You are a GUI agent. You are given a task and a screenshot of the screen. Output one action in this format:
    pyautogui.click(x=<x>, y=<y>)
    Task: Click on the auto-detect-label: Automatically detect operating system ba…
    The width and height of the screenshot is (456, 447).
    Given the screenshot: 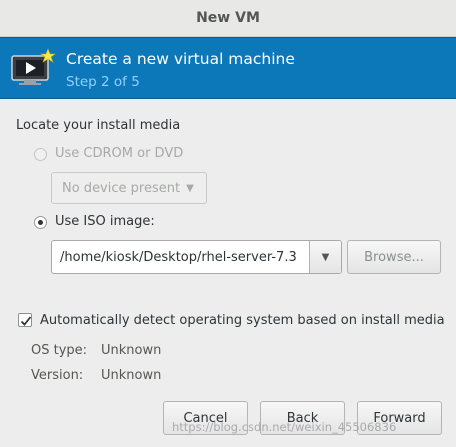 What is the action you would take?
    pyautogui.click(x=242, y=320)
    